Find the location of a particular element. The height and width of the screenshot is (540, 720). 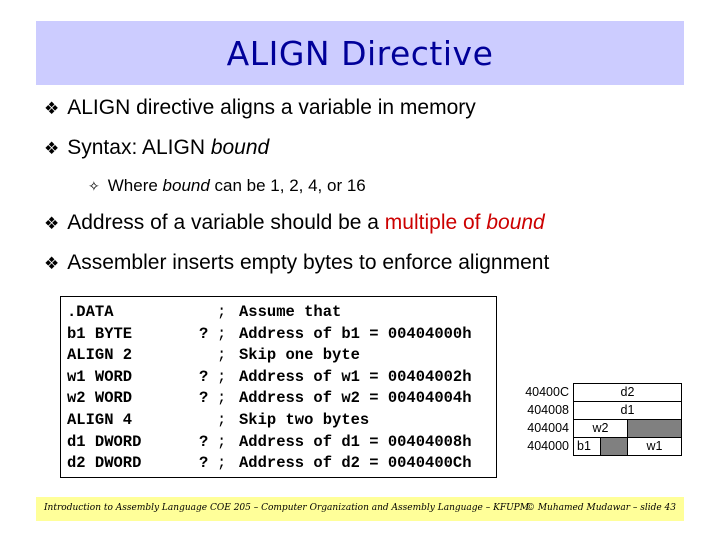

sub-italic: bound is located at coordinates (186, 185).